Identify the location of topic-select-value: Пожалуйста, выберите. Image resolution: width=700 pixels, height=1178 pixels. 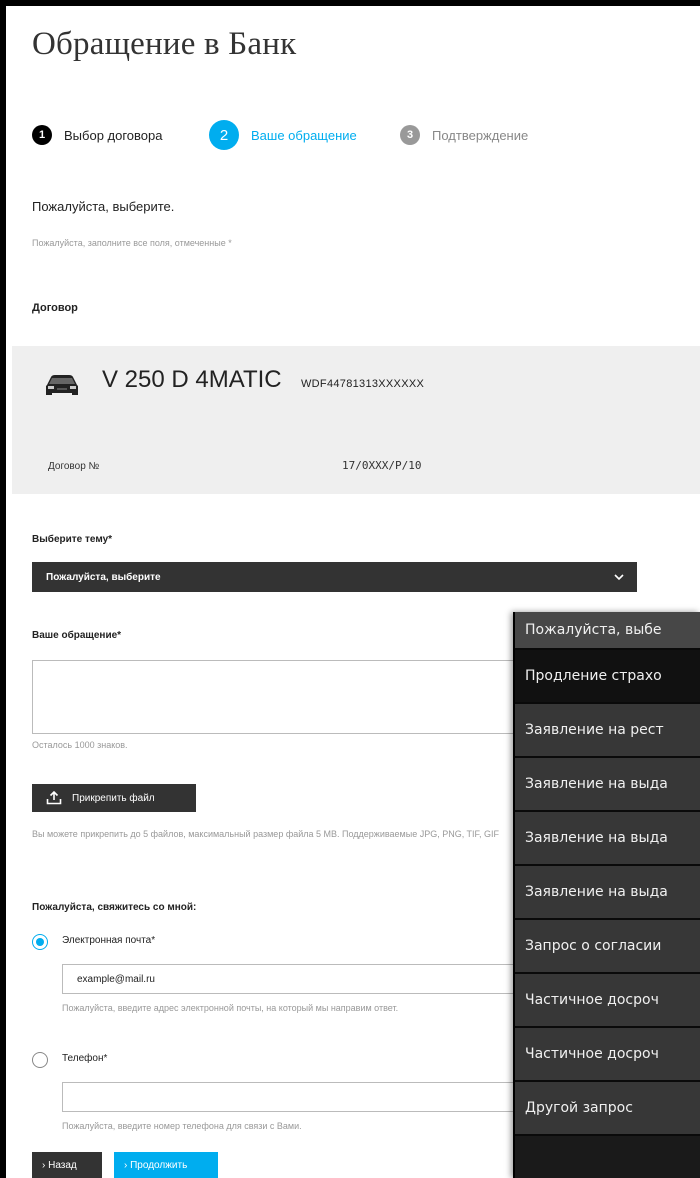
(103, 577).